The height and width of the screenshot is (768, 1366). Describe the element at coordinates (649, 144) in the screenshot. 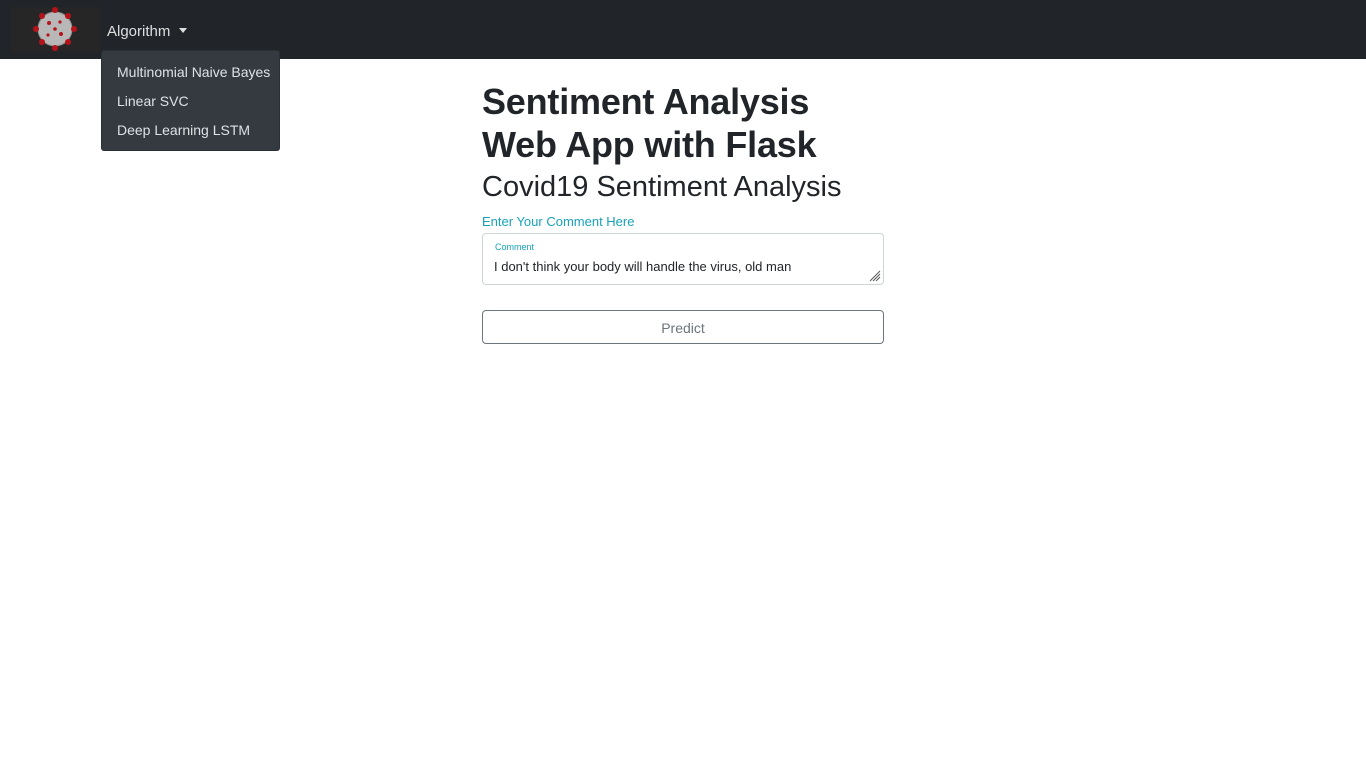

I see `page-title-line-2: Web App with Flask` at that location.